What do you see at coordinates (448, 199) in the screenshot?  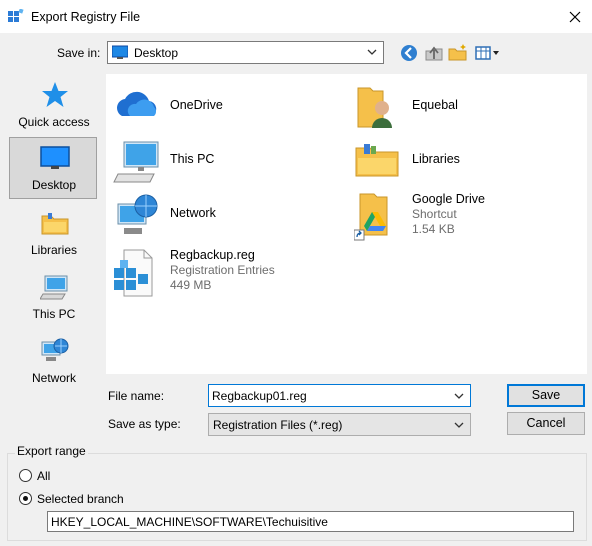 I see `item-name: Google Drive` at bounding box center [448, 199].